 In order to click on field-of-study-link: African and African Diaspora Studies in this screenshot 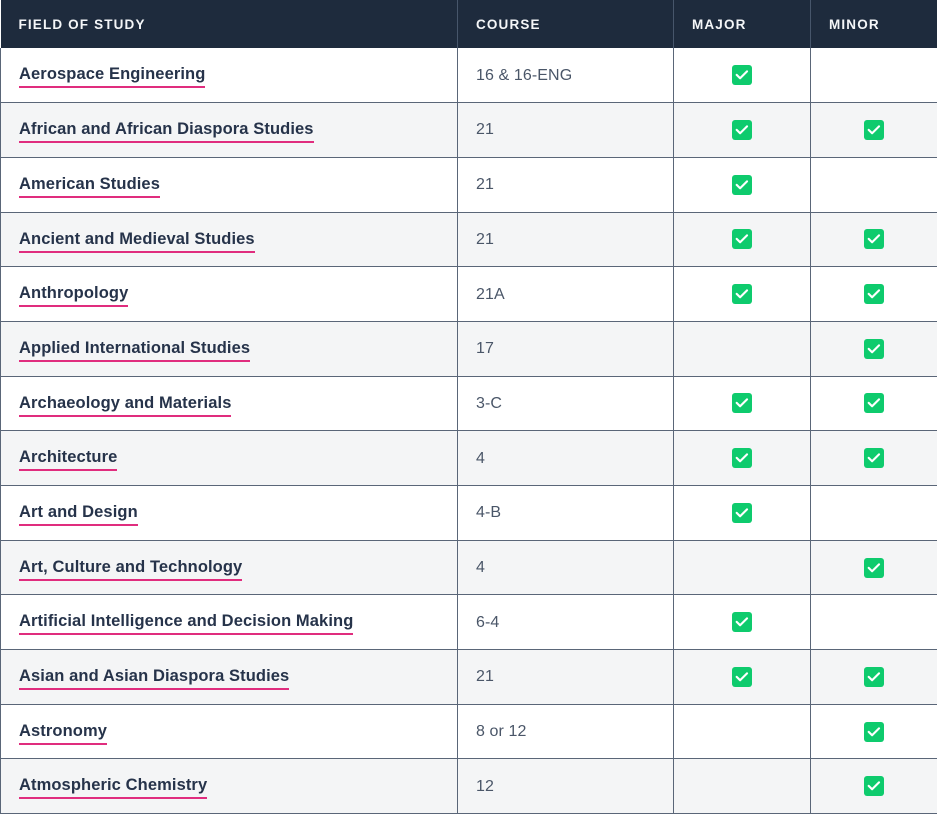, I will do `click(166, 132)`.